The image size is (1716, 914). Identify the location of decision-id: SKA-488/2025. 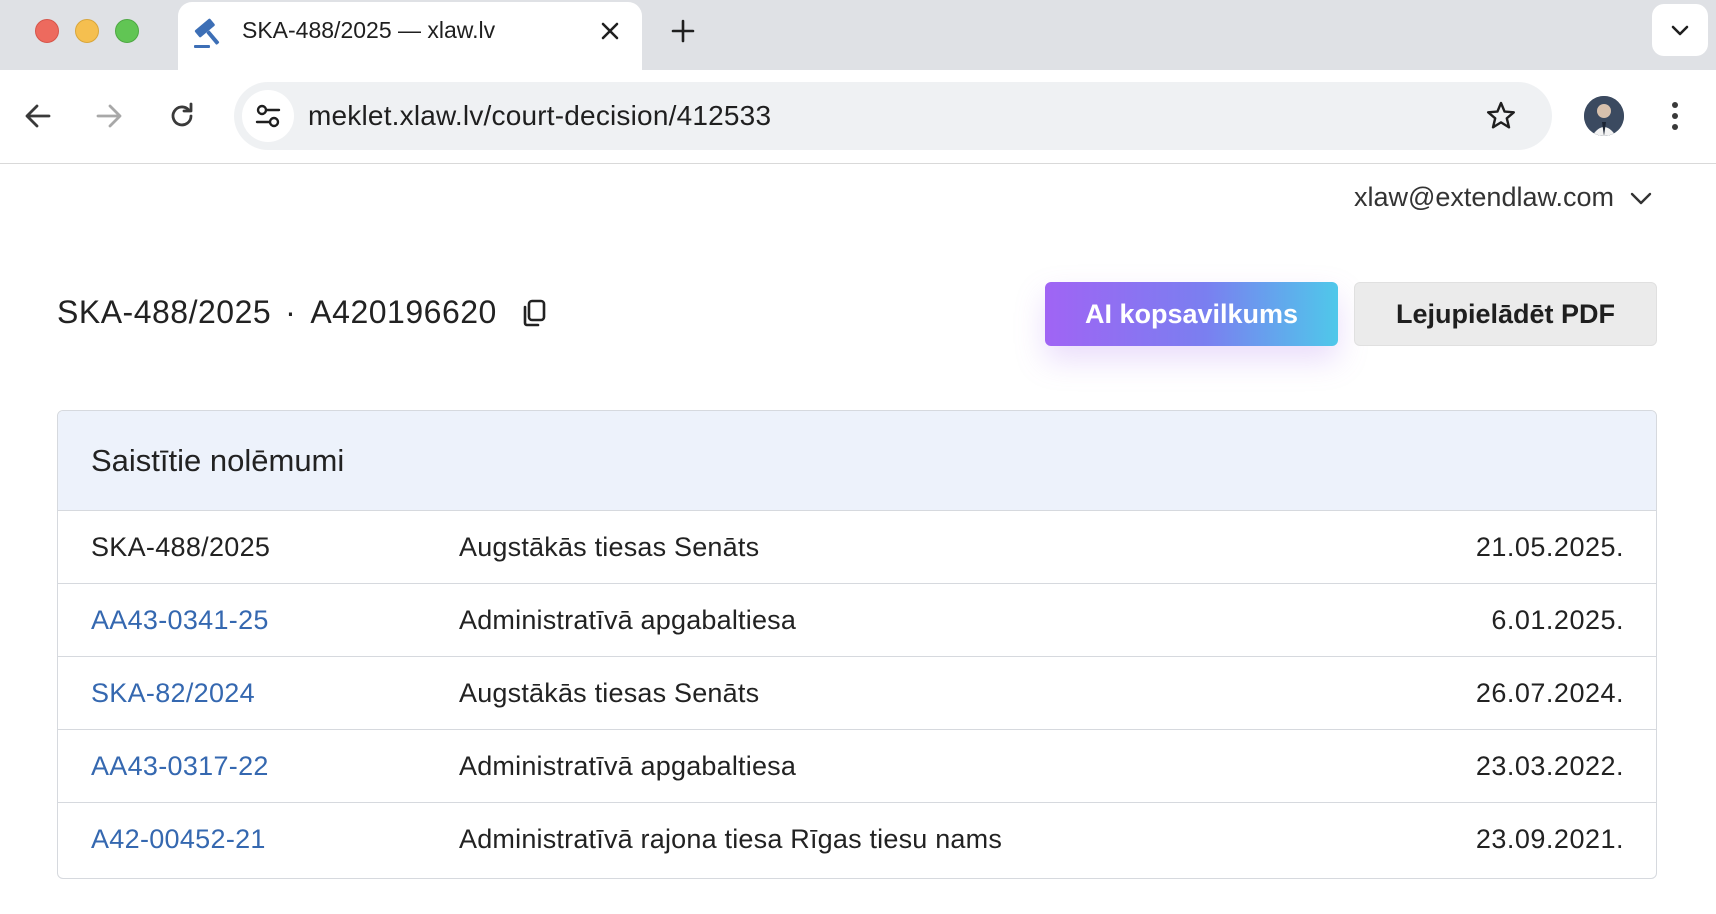
(181, 546).